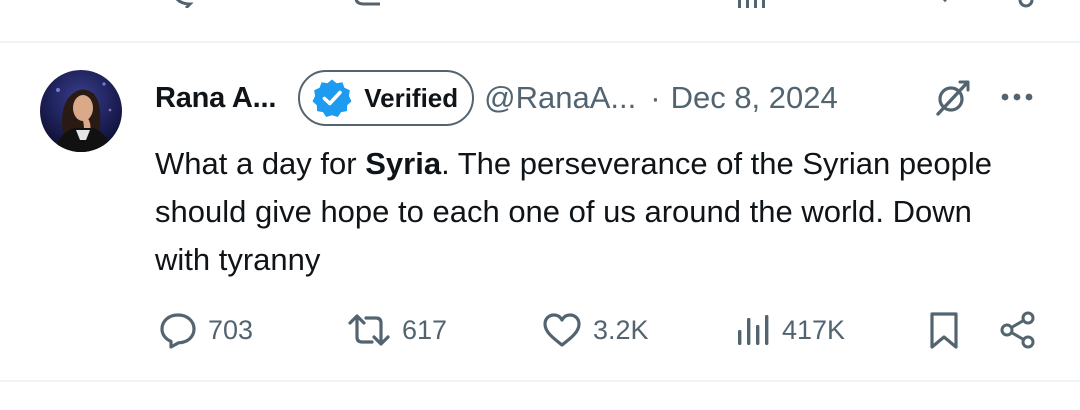  I want to click on more-icon, so click(1017, 97).